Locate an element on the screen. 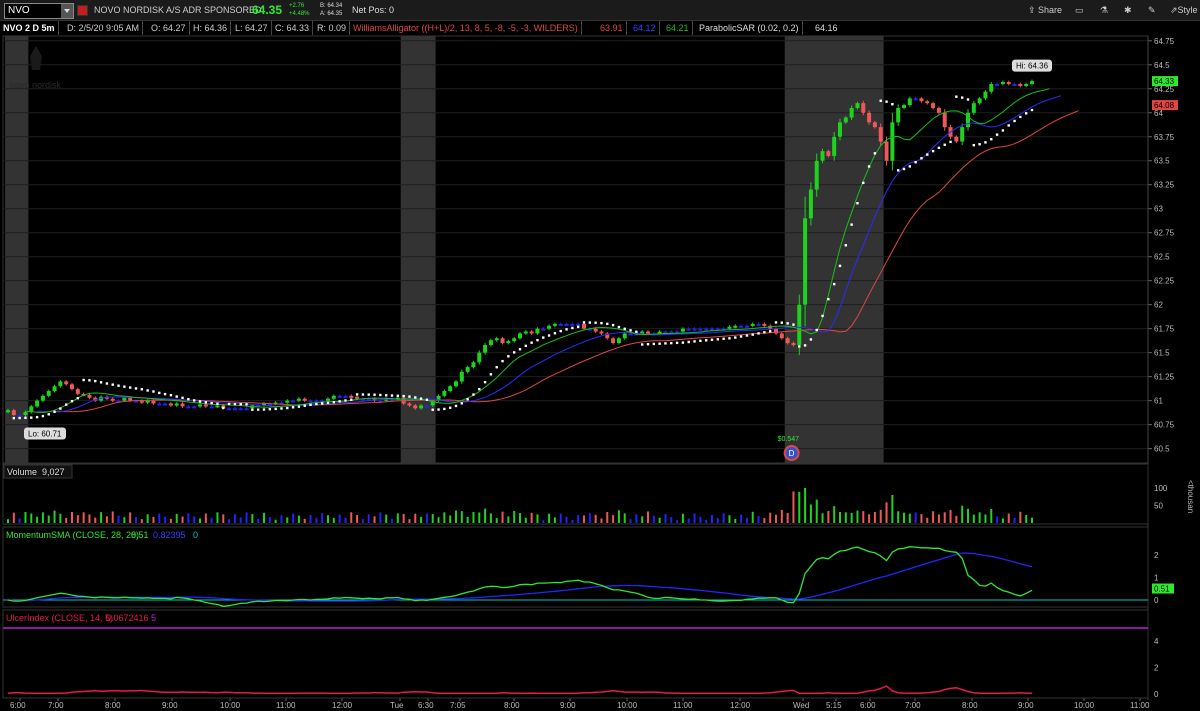 This screenshot has height=711, width=1200. volume-title: Volume is located at coordinates (22, 472).